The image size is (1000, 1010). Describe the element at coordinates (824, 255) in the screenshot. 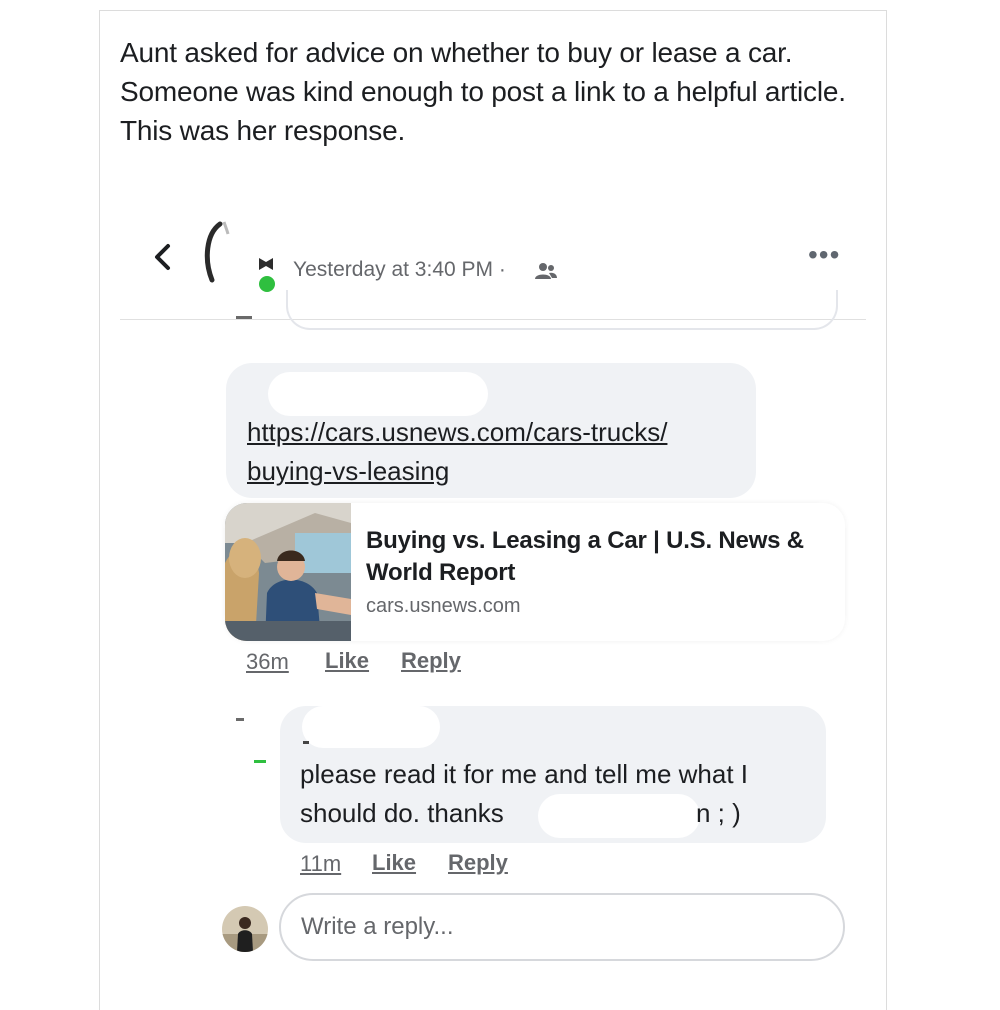

I see `more-options-icon: •••` at that location.